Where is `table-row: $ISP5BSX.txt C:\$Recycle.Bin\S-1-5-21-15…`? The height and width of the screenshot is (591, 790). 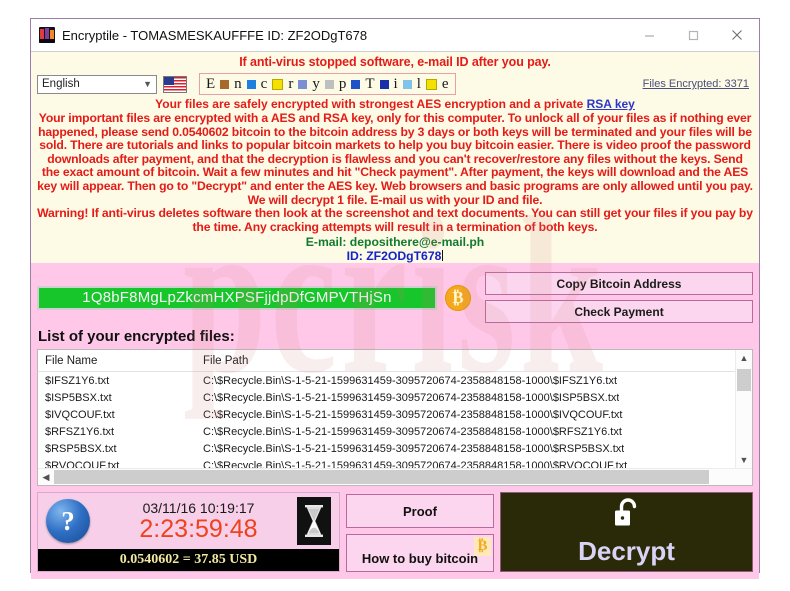
table-row: $ISP5BSX.txt C:\$Recycle.Bin\S-1-5-21-15… is located at coordinates (386, 397).